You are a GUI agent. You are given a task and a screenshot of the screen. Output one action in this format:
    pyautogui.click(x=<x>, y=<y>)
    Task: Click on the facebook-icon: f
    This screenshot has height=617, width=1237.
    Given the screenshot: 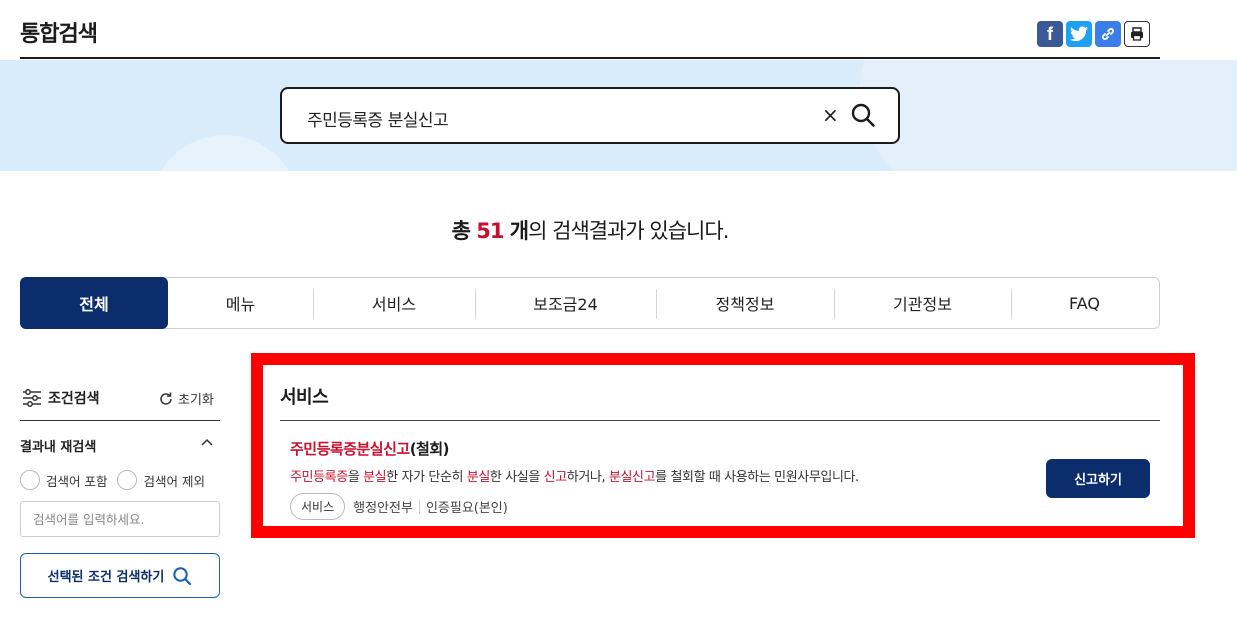 What is the action you would take?
    pyautogui.click(x=1050, y=33)
    